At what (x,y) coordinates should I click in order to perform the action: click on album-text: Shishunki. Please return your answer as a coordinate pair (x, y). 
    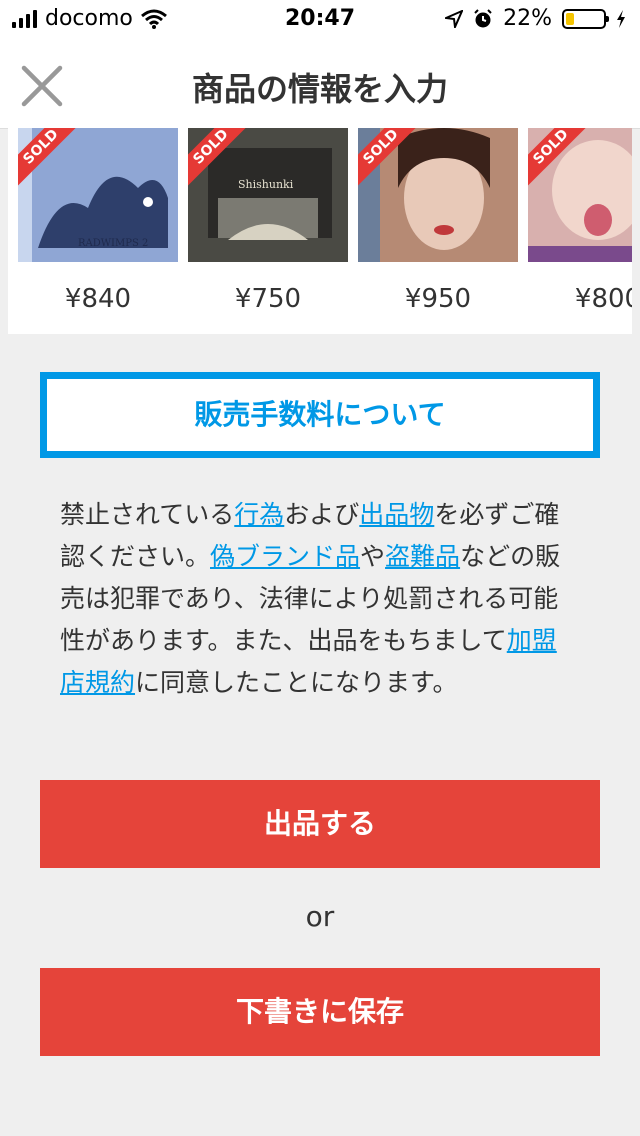
    Looking at the image, I should click on (266, 184).